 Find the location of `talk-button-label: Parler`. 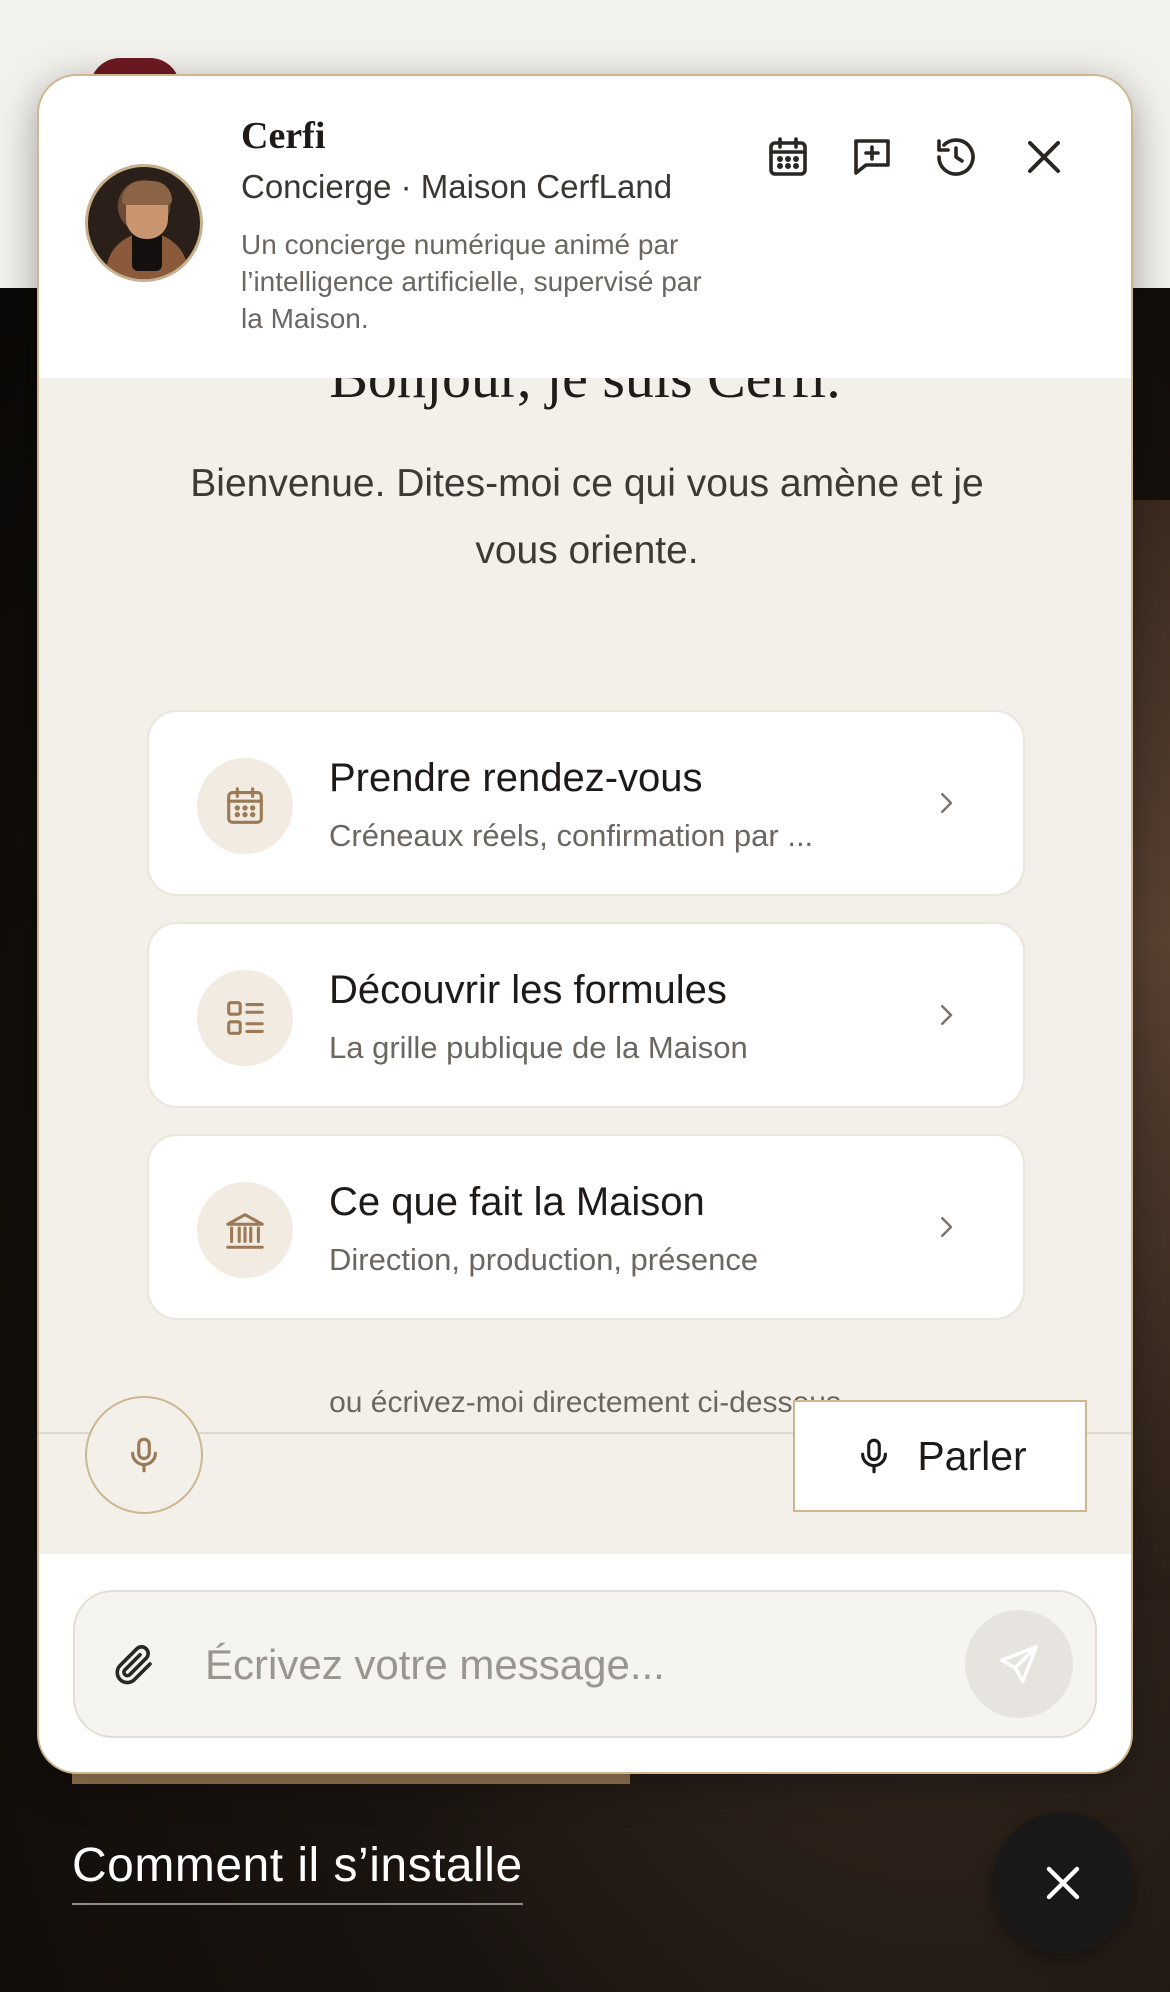

talk-button-label: Parler is located at coordinates (972, 1455).